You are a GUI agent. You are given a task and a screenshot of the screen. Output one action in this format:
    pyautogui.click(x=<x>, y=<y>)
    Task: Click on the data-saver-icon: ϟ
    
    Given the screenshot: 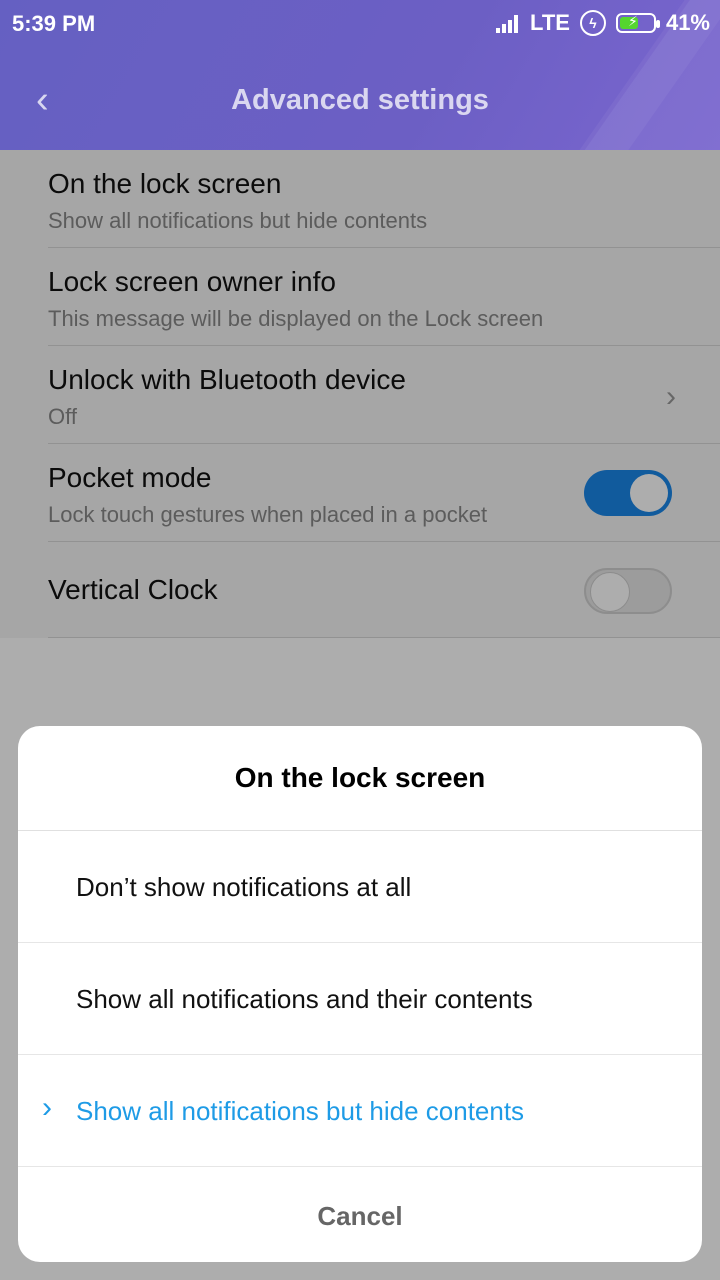 What is the action you would take?
    pyautogui.click(x=592, y=23)
    